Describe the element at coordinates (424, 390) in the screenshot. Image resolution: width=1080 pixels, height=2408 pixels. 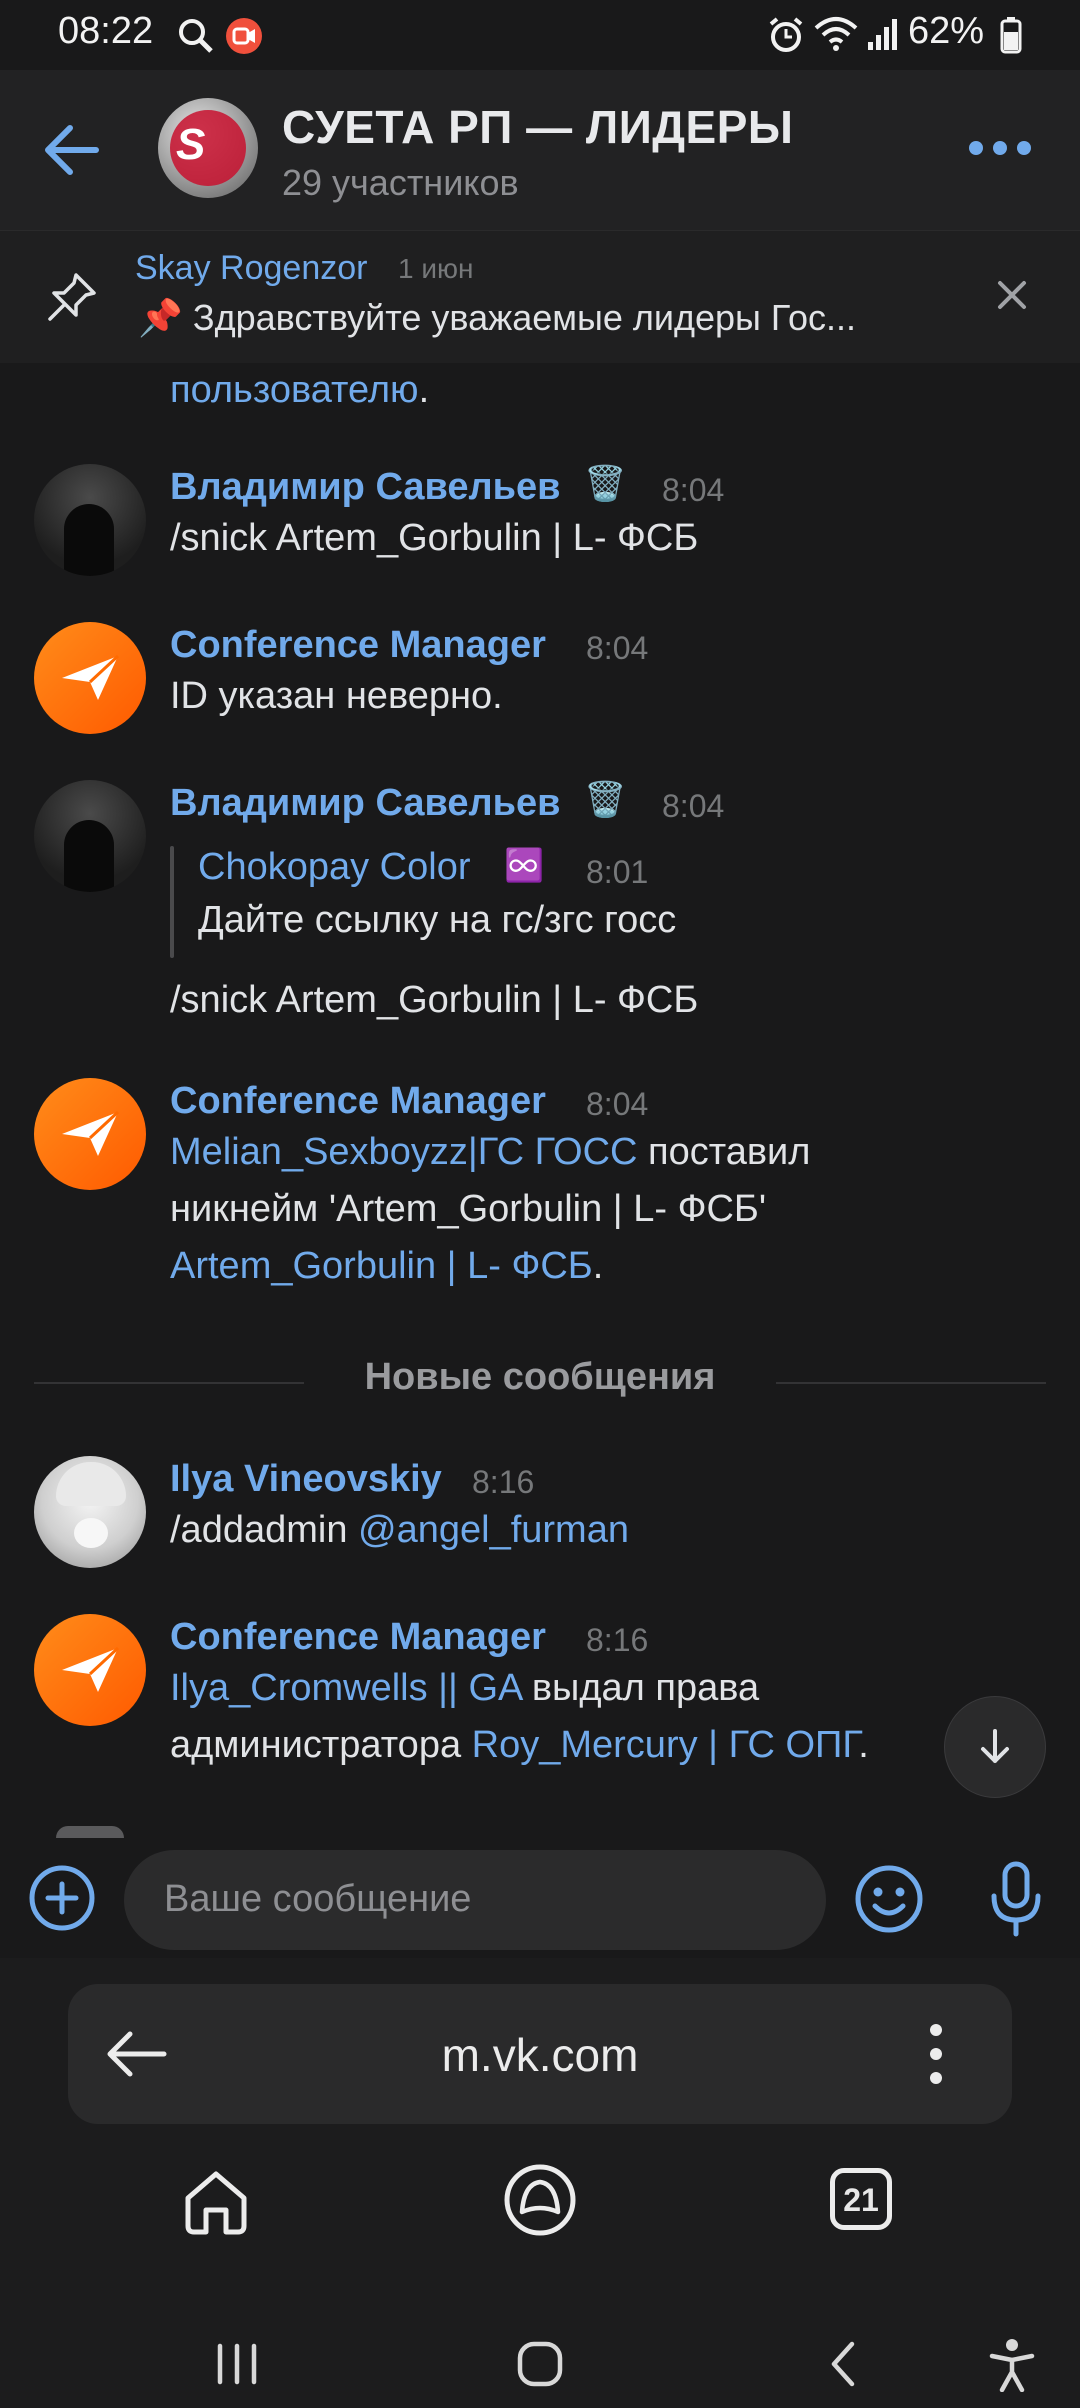
I see `partial-tail: .` at that location.